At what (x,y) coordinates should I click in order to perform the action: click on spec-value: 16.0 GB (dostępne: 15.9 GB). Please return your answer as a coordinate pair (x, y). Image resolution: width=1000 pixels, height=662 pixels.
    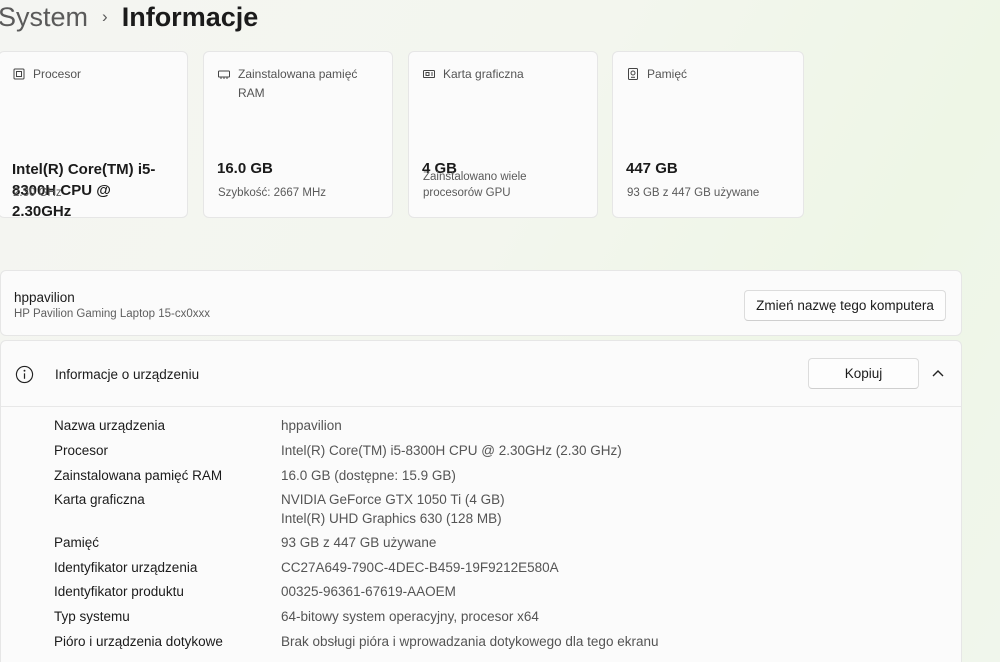
    Looking at the image, I should click on (368, 475).